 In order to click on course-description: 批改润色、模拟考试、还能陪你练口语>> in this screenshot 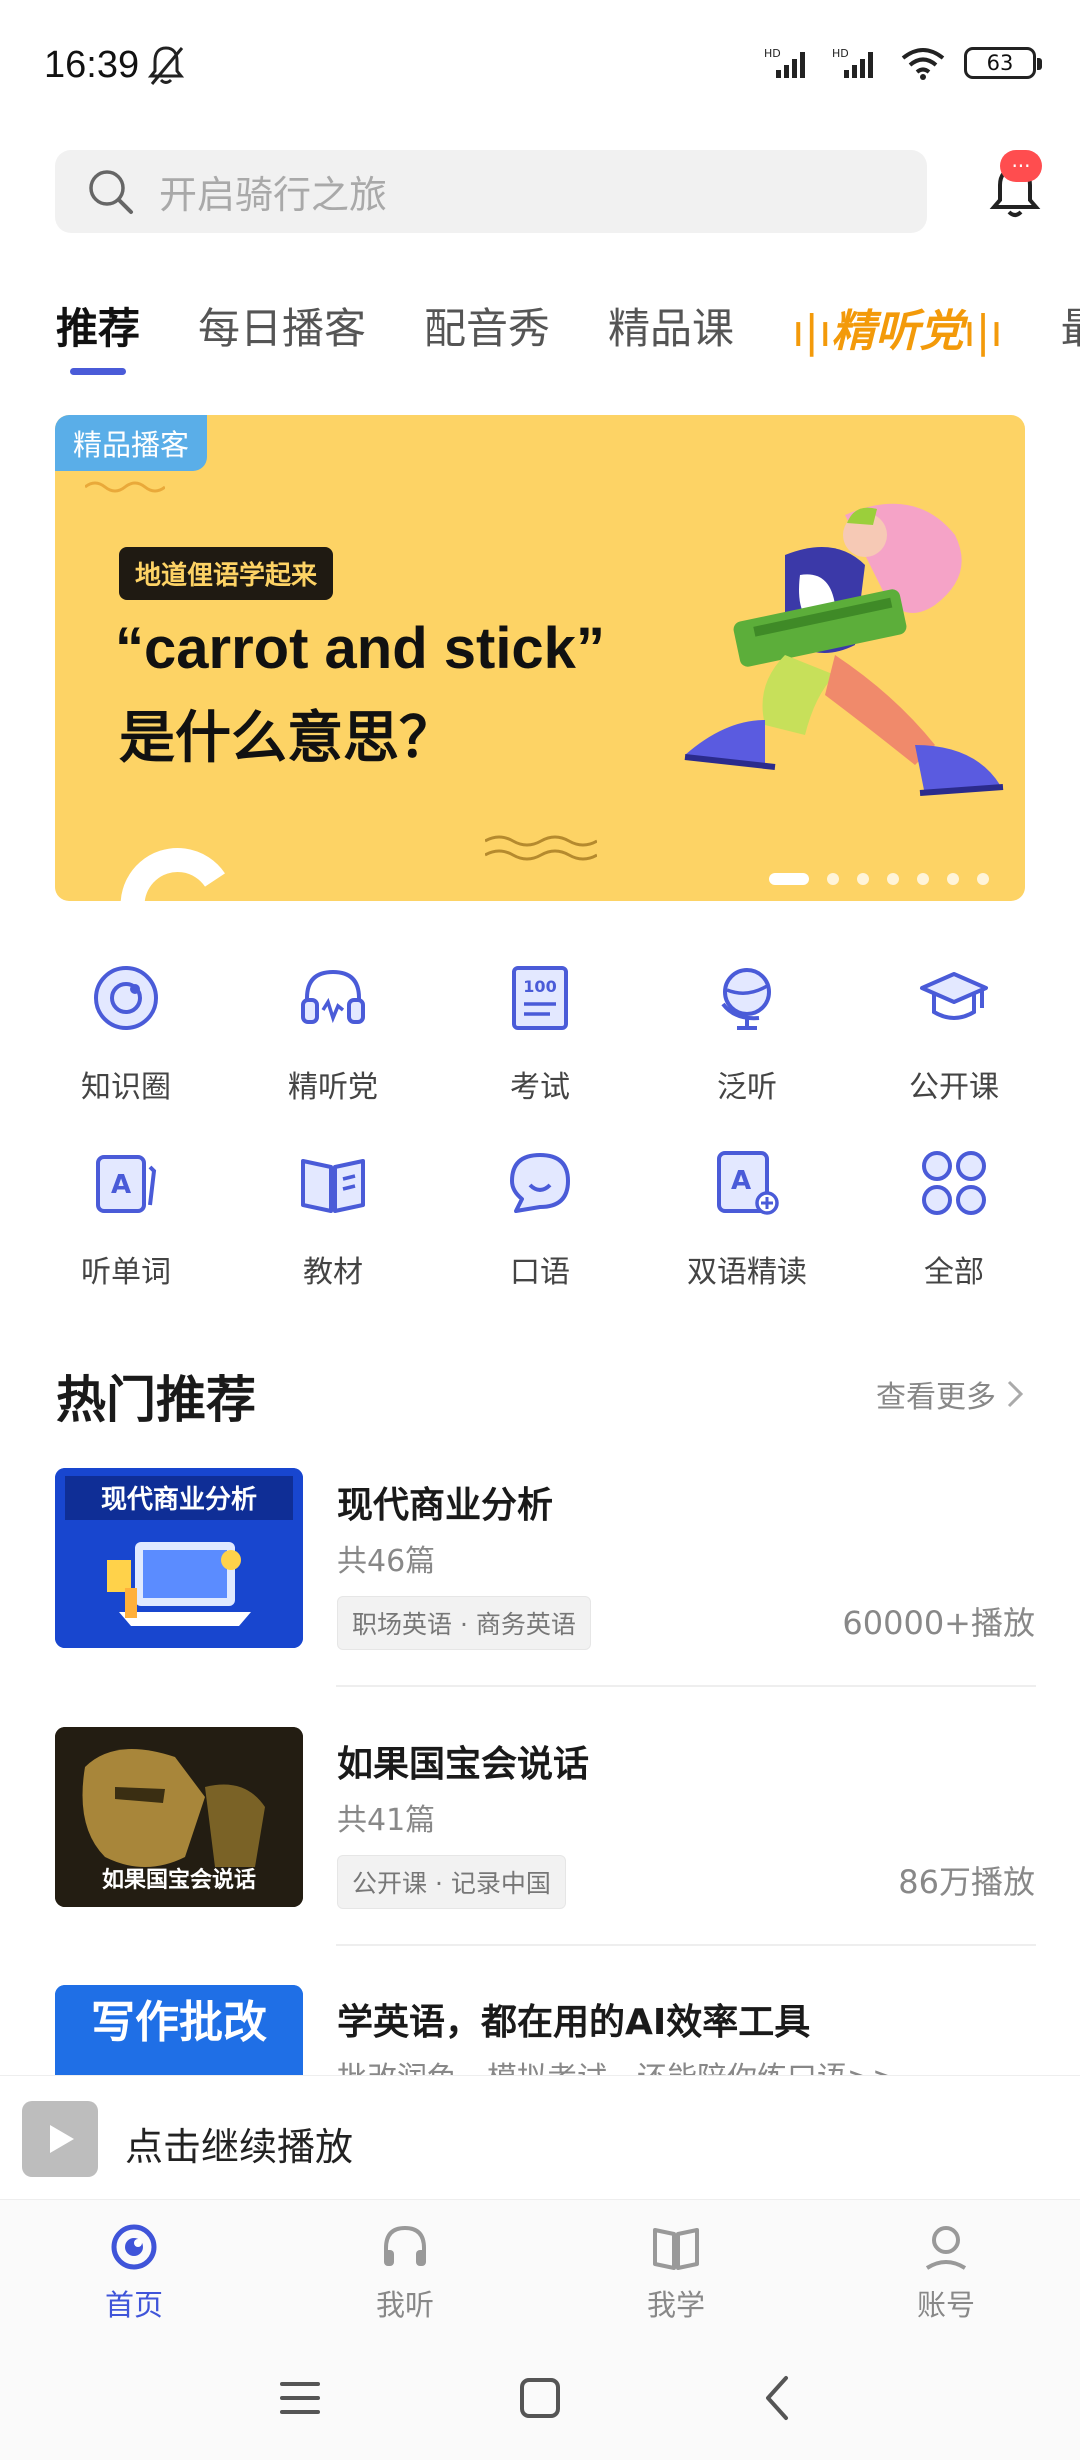, I will do `click(617, 2064)`.